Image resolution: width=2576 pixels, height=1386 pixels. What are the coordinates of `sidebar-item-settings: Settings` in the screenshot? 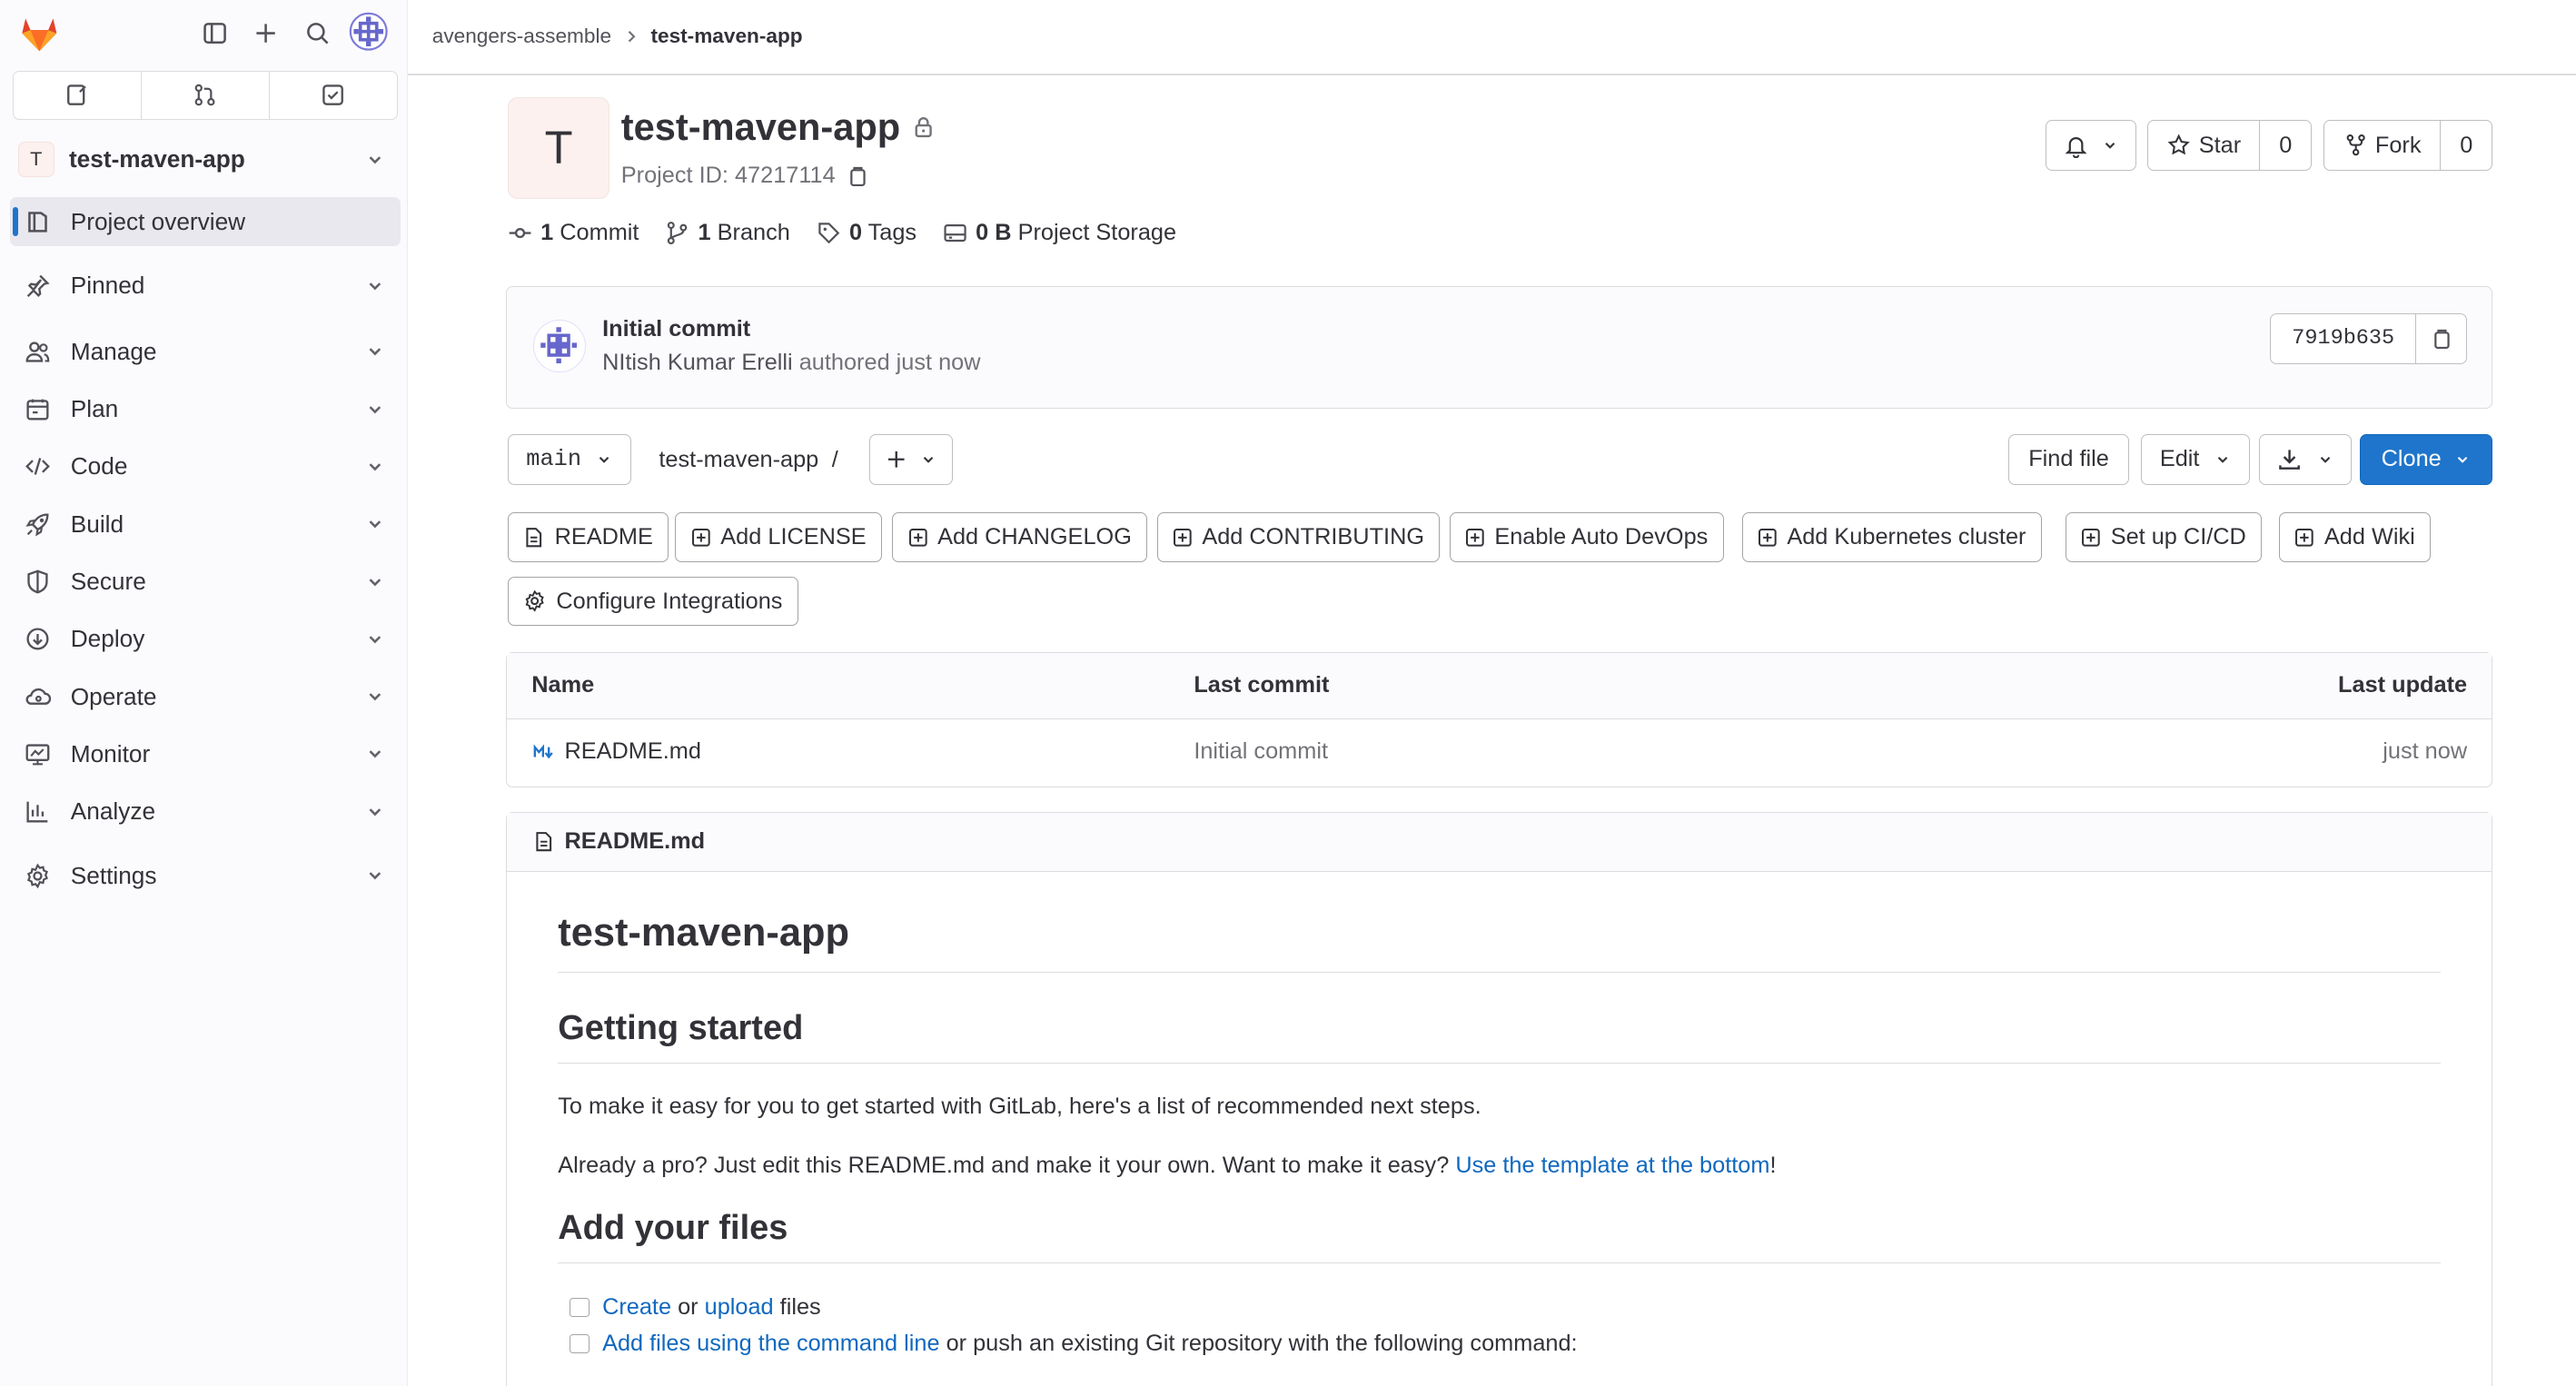 It's located at (205, 875).